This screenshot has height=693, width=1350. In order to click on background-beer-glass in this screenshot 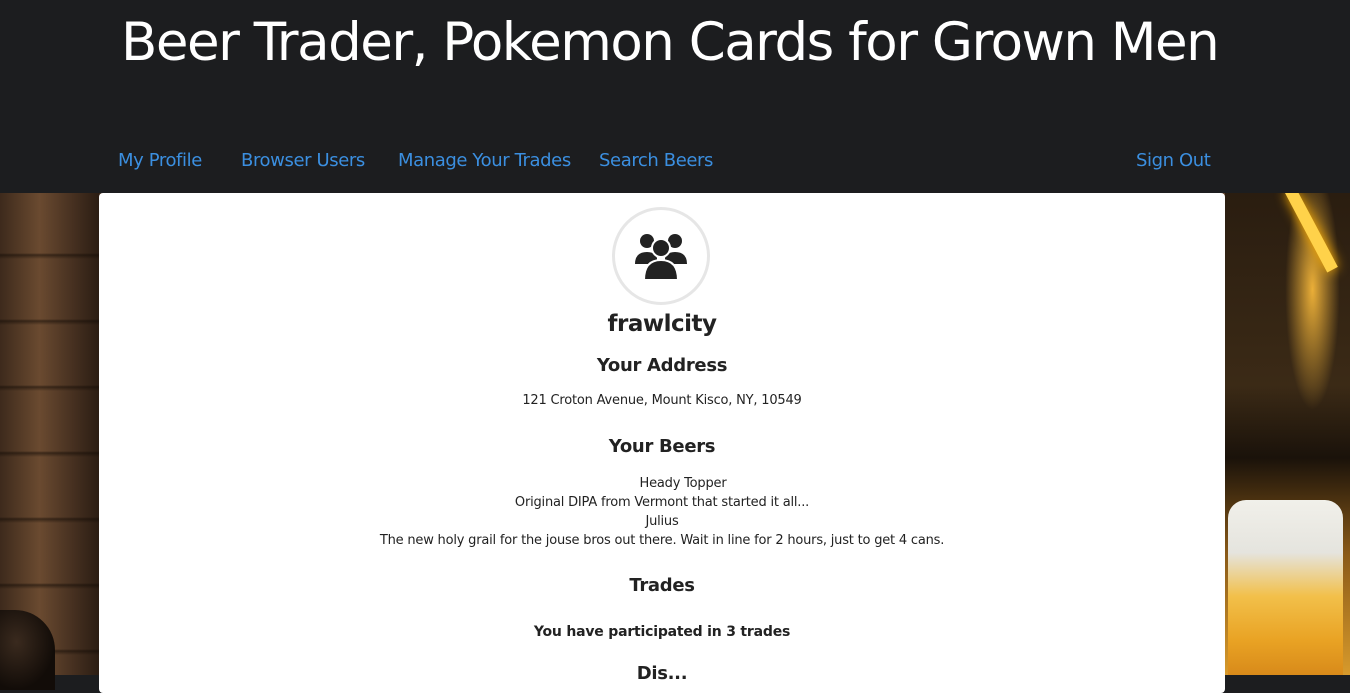, I will do `click(1285, 587)`.